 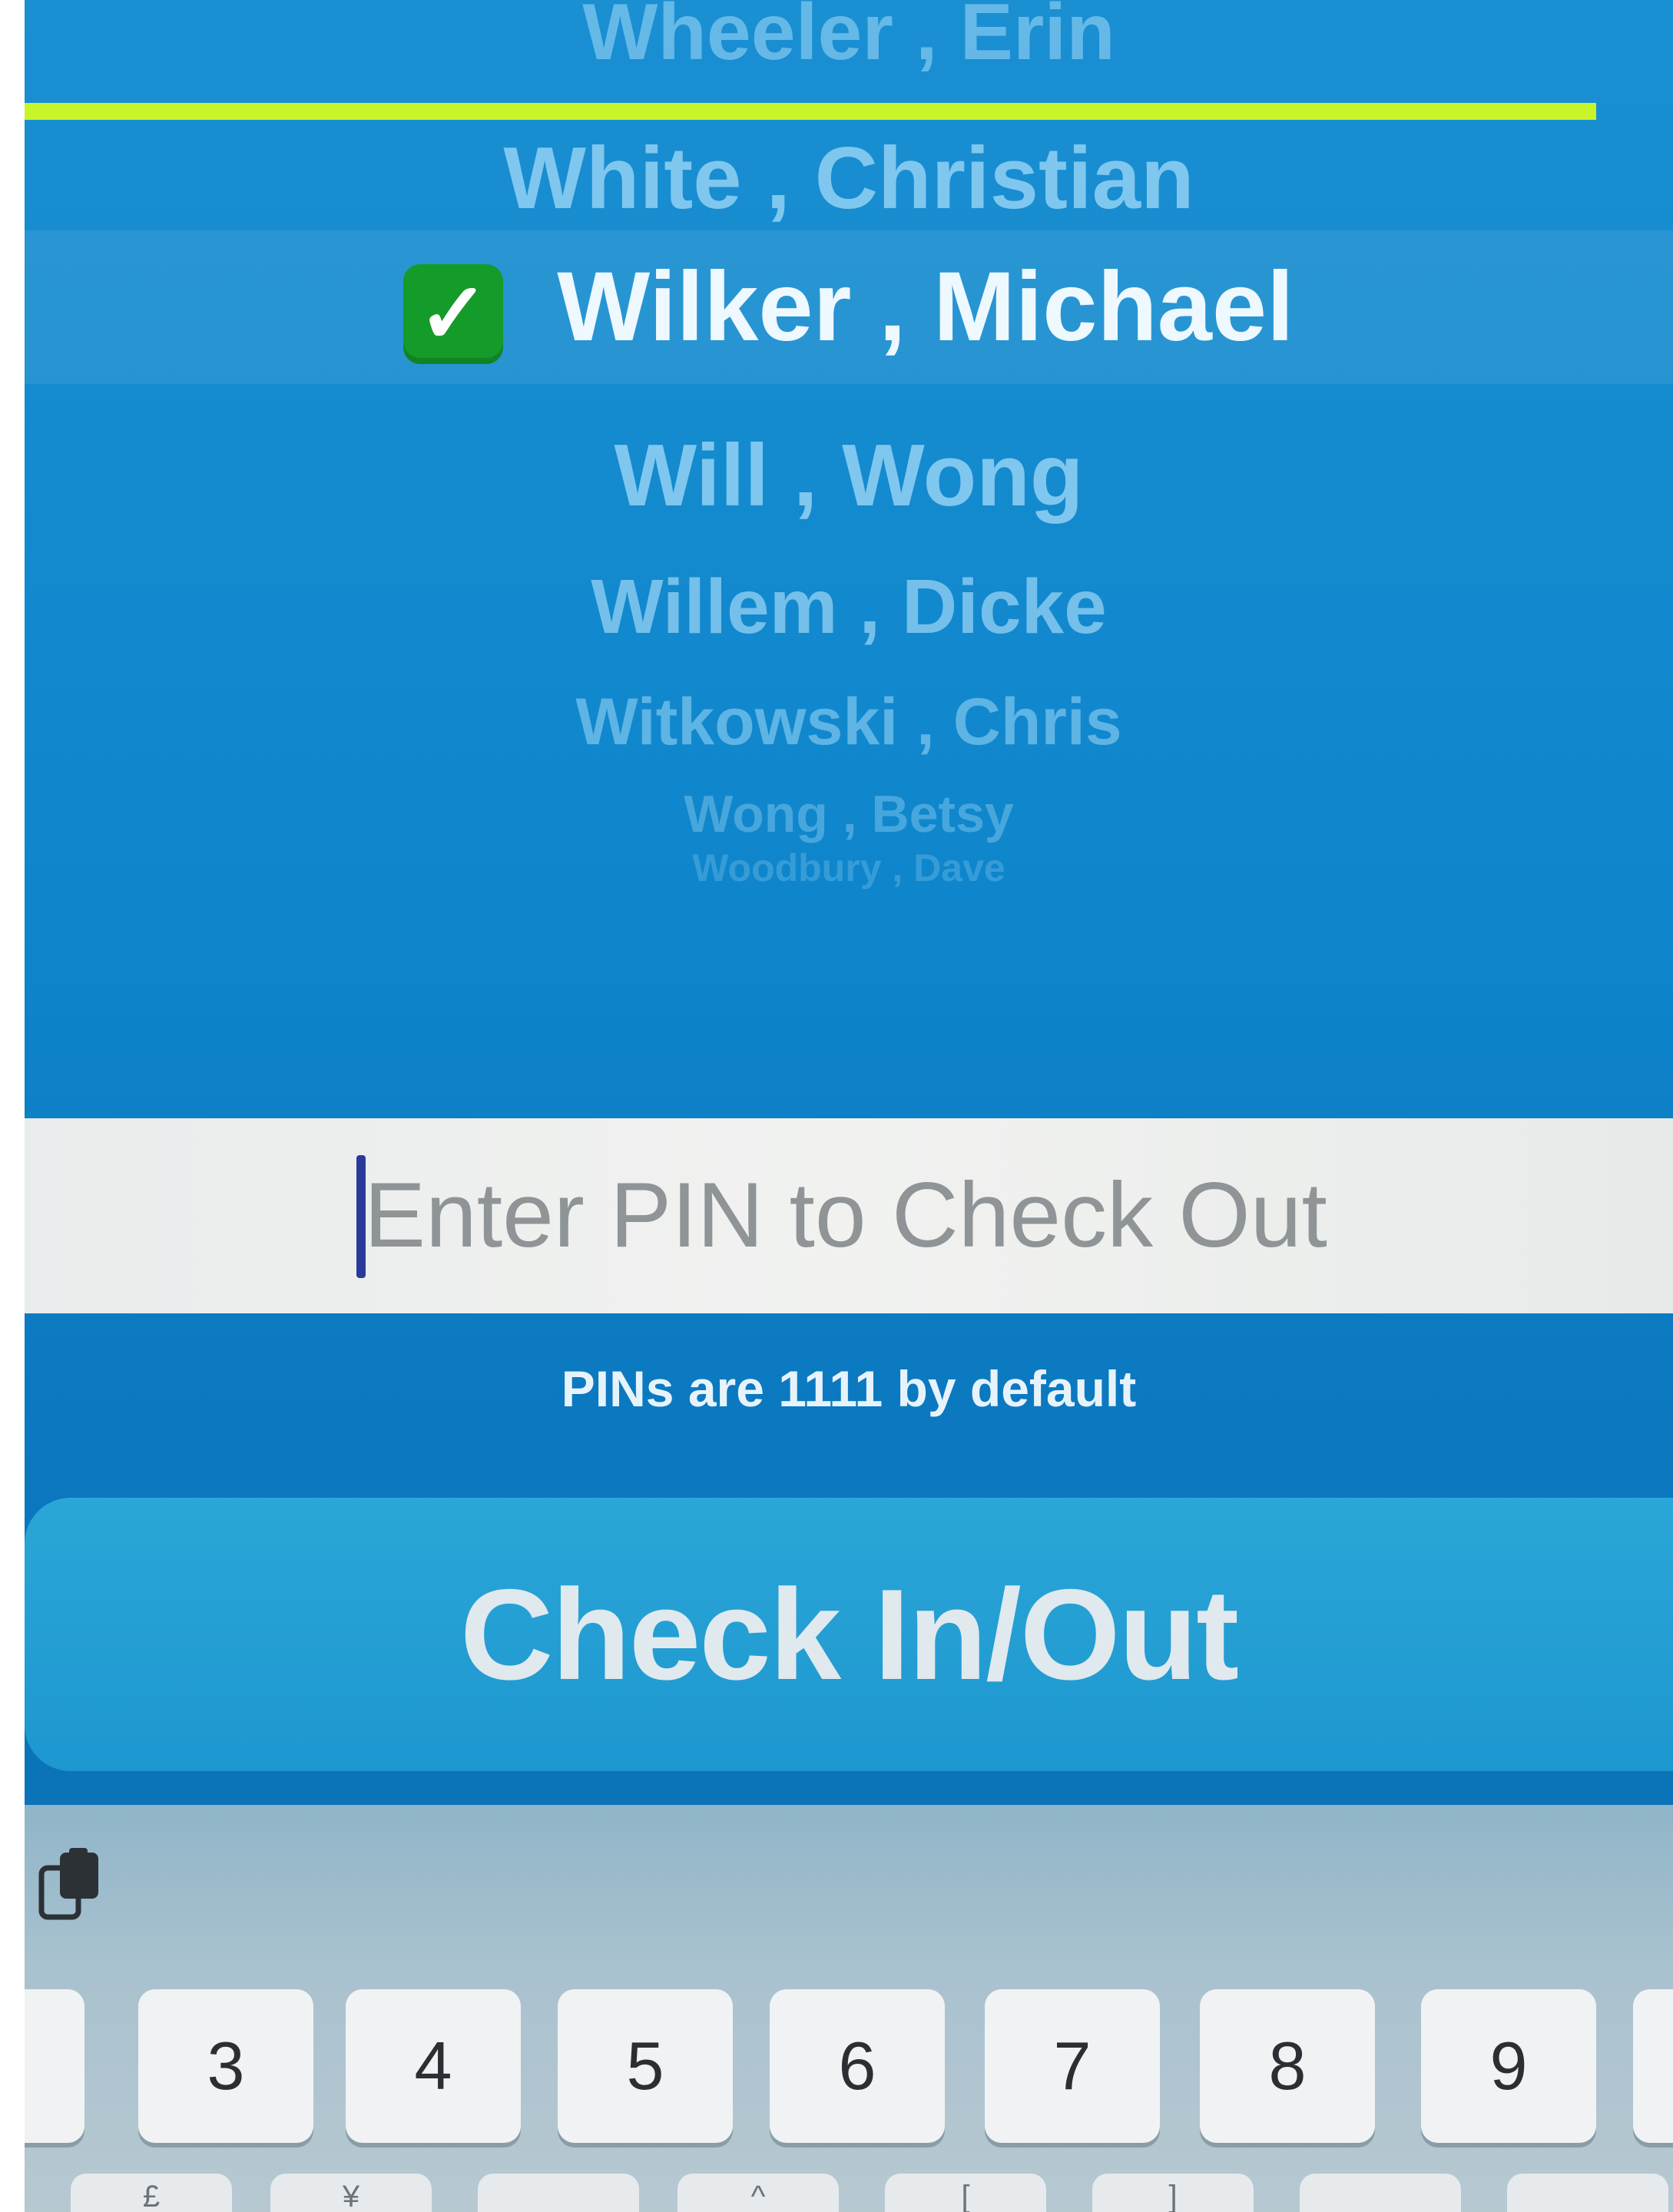 I want to click on picker-row: Willem , Dicke, so click(x=849, y=607).